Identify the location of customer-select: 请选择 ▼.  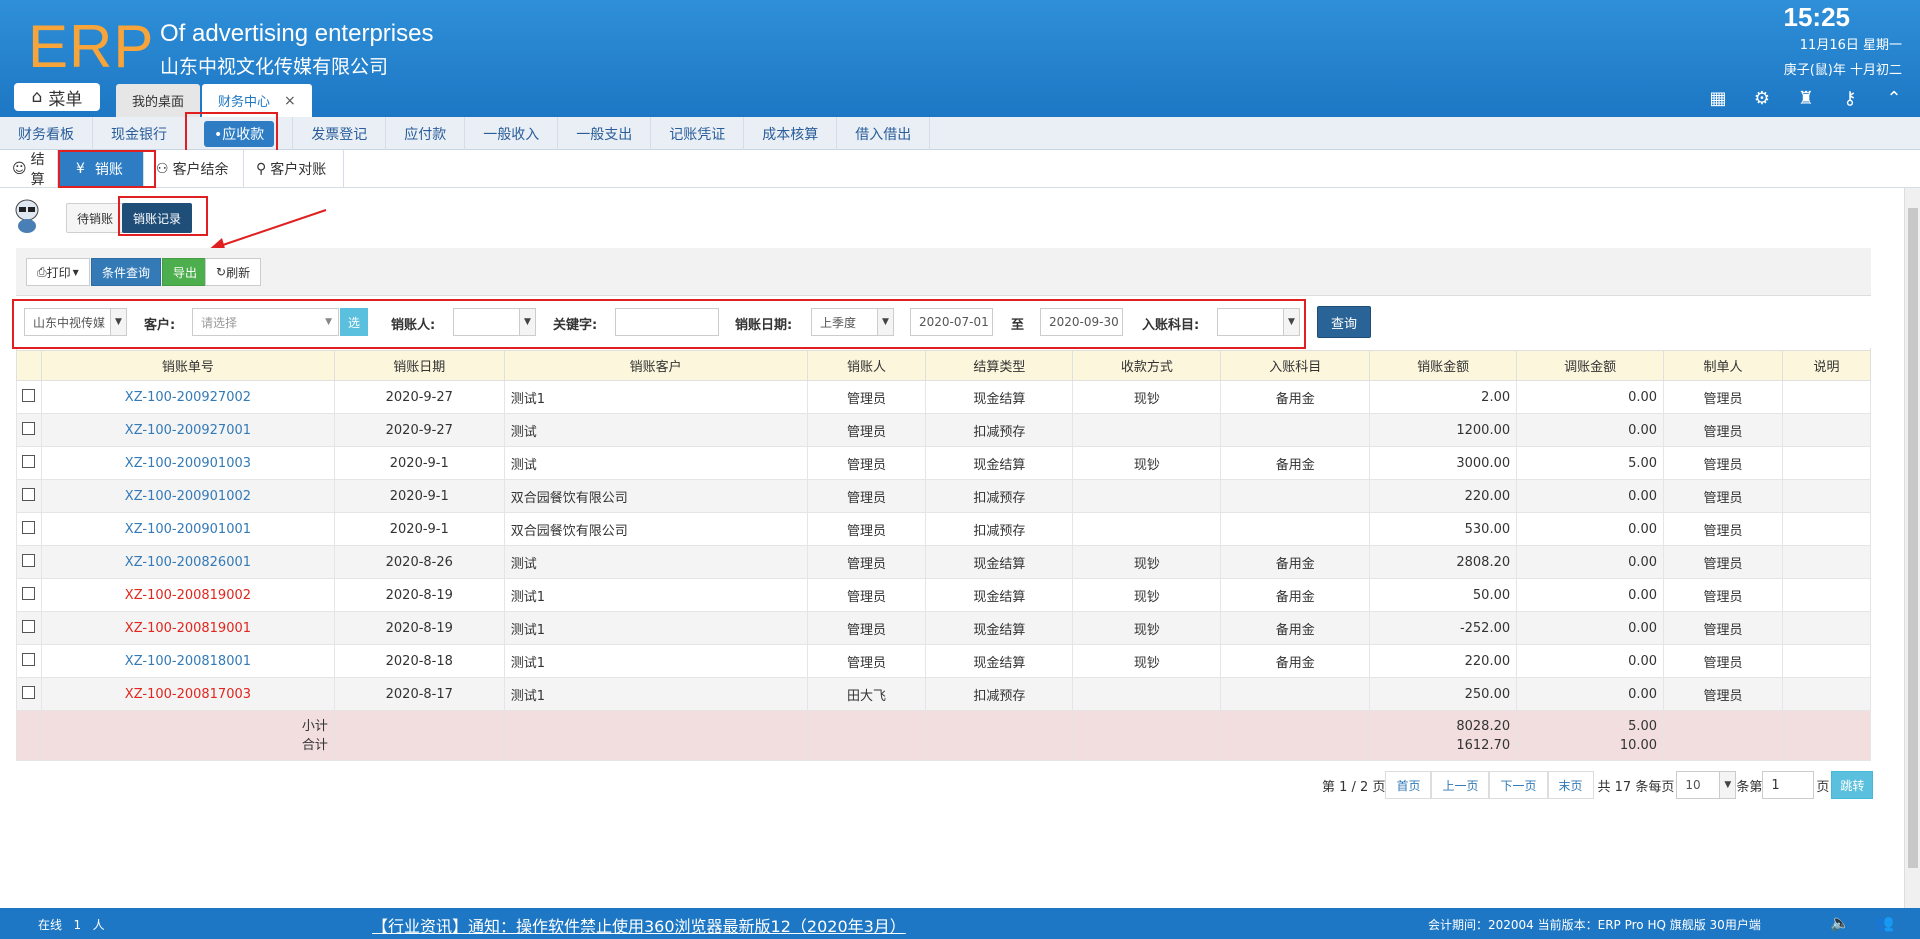
(265, 322).